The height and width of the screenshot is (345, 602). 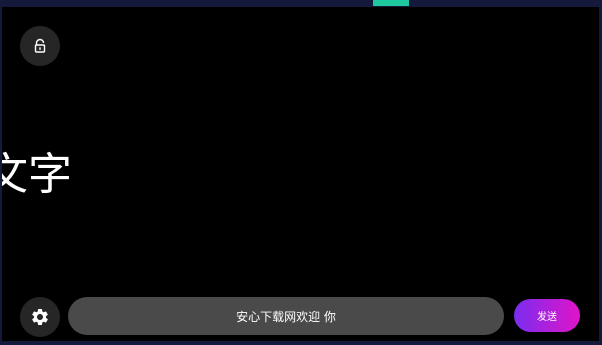 I want to click on settings-button, so click(x=40, y=317).